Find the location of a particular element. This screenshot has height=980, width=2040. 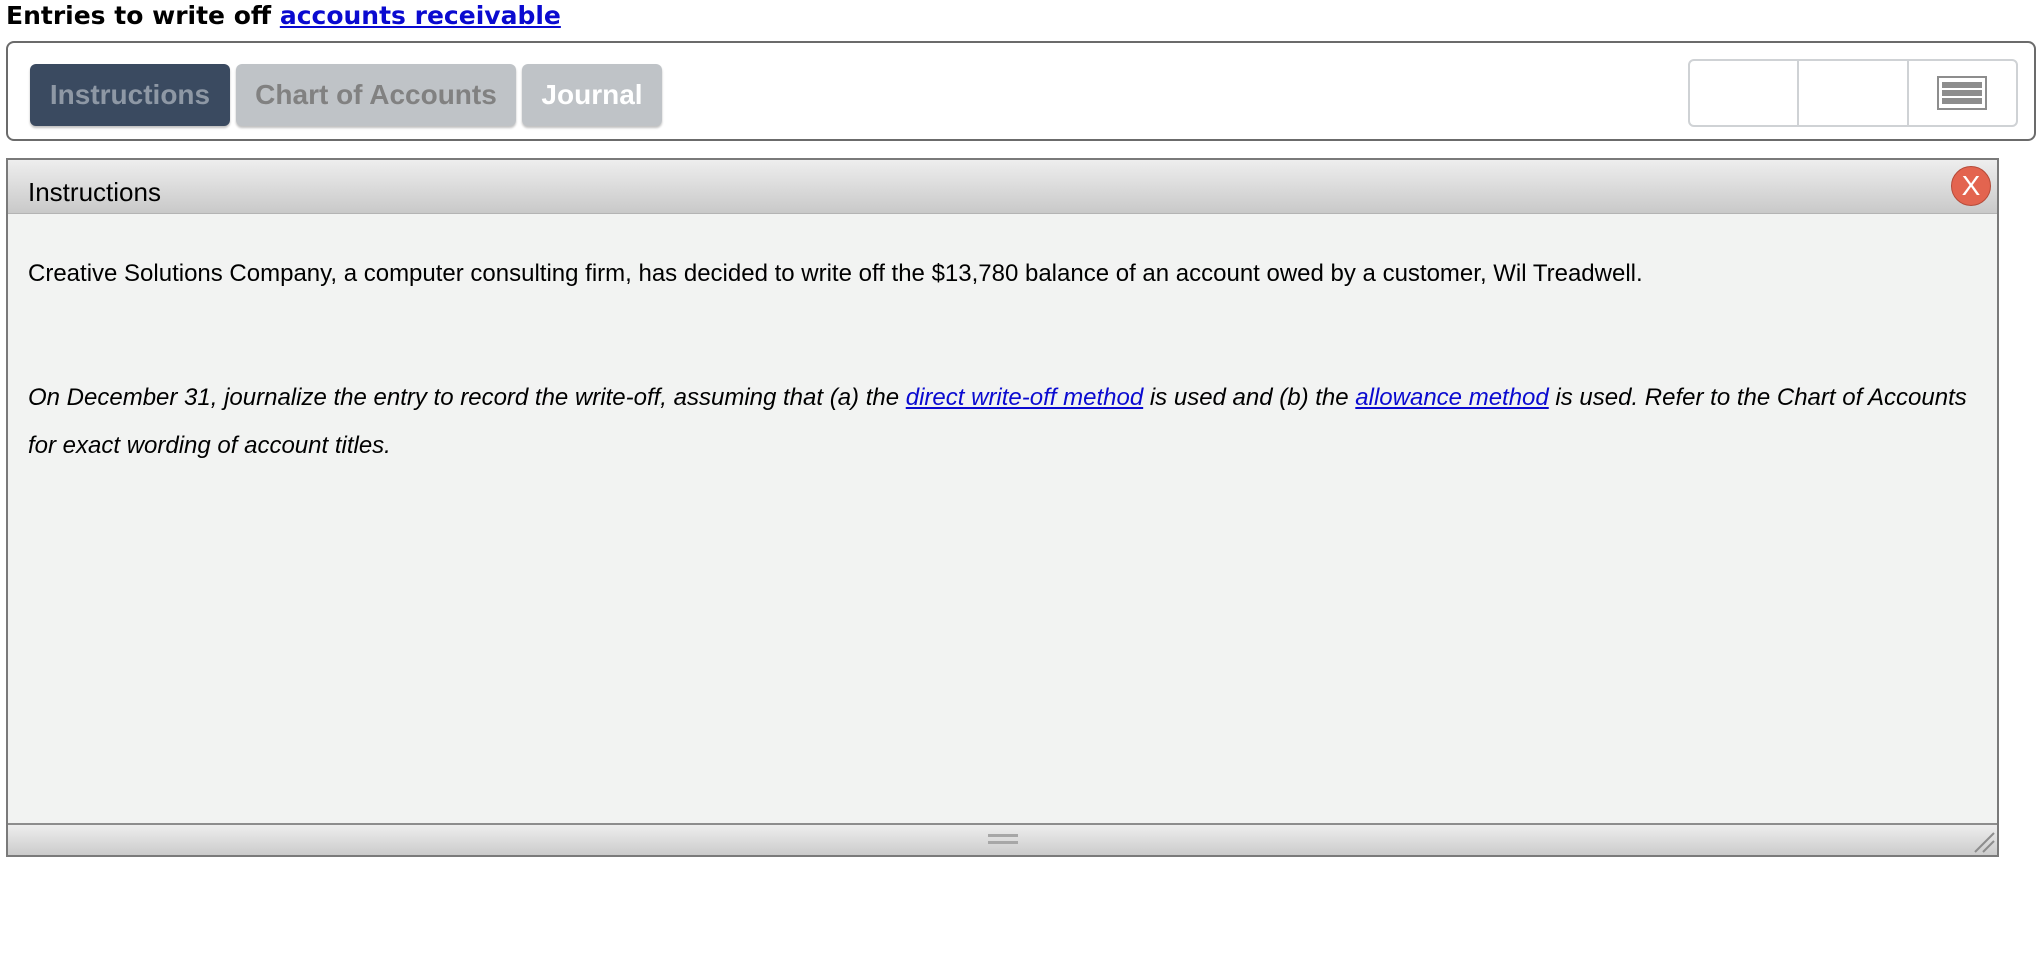

accounts-receivable-link: accounts receivable is located at coordinates (420, 15).